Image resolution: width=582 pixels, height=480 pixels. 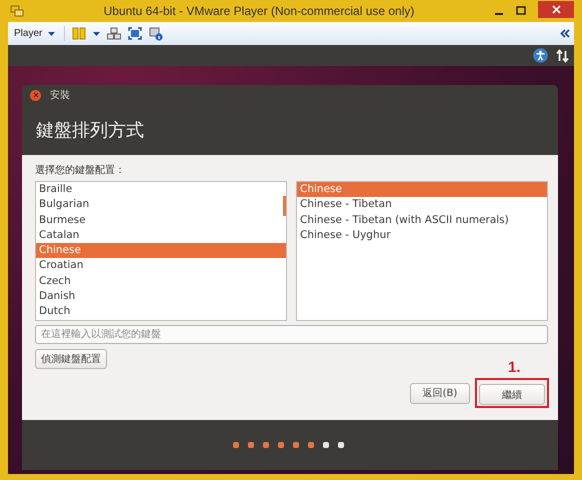 I want to click on player-menu-button: Player, so click(x=35, y=33).